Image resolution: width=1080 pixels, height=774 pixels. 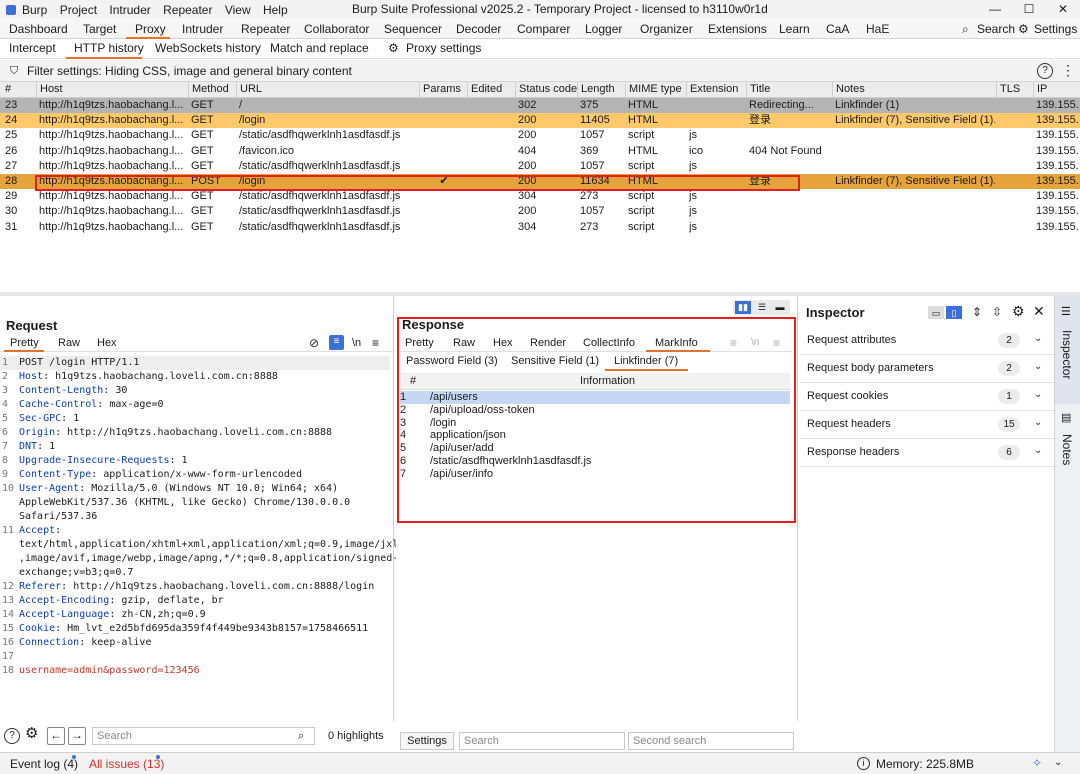 I want to click on list-item: 6/static/asdfhqwerklnh1asdfasdf.js, so click(x=595, y=461).